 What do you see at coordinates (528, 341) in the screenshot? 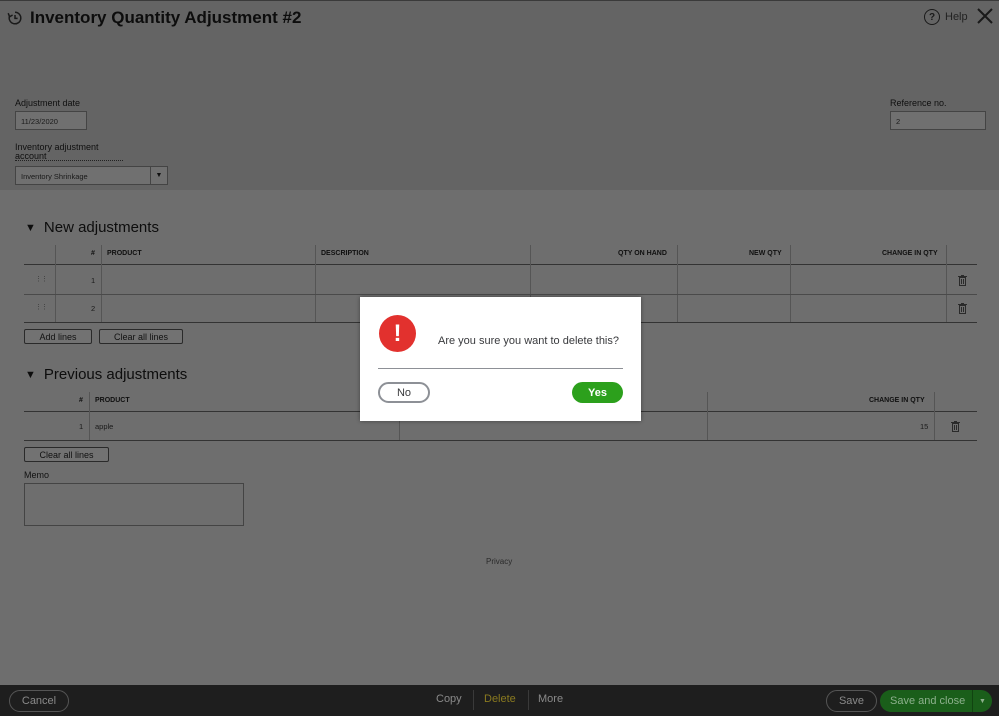
I see `dialog-message: Are you sure you want to delete this?` at bounding box center [528, 341].